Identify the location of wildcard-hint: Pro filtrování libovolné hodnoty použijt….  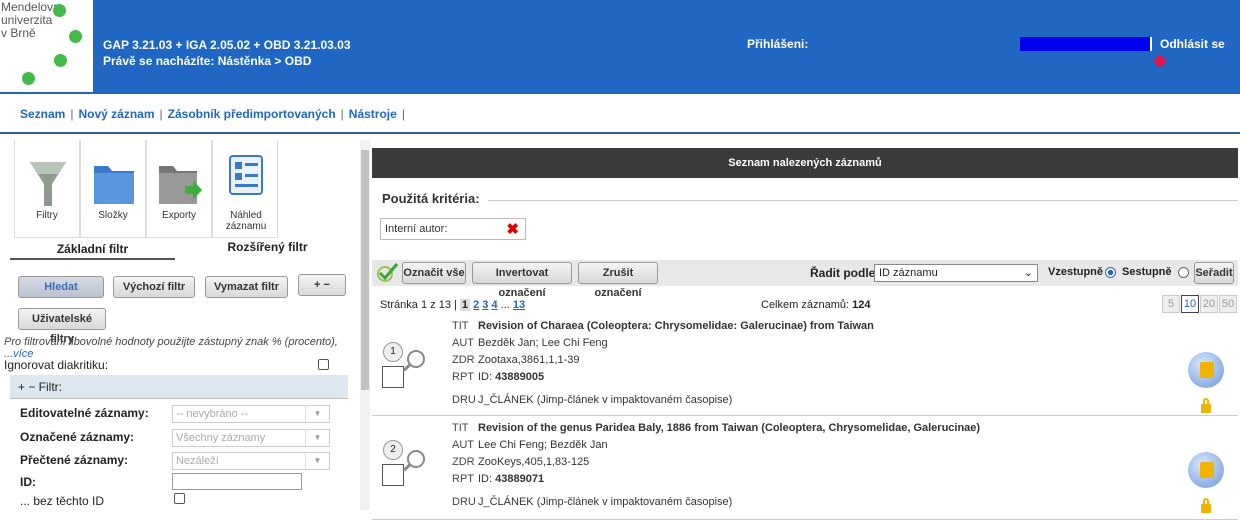
(187, 348).